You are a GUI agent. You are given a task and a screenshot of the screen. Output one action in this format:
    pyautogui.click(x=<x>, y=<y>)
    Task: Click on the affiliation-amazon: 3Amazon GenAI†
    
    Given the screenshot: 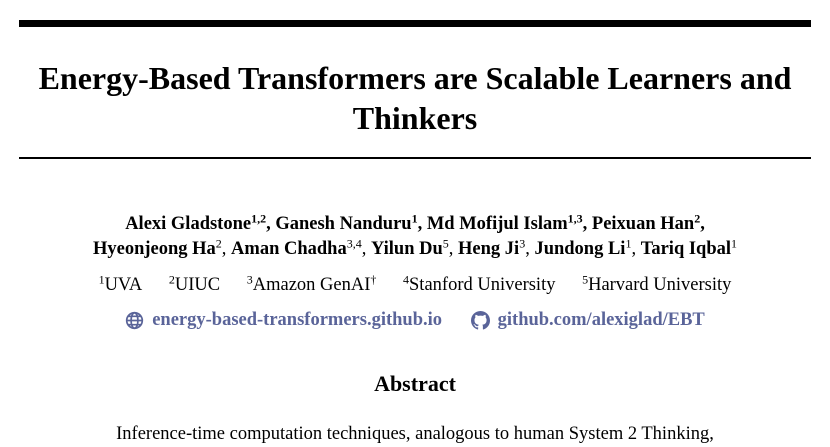 What is the action you would take?
    pyautogui.click(x=311, y=283)
    